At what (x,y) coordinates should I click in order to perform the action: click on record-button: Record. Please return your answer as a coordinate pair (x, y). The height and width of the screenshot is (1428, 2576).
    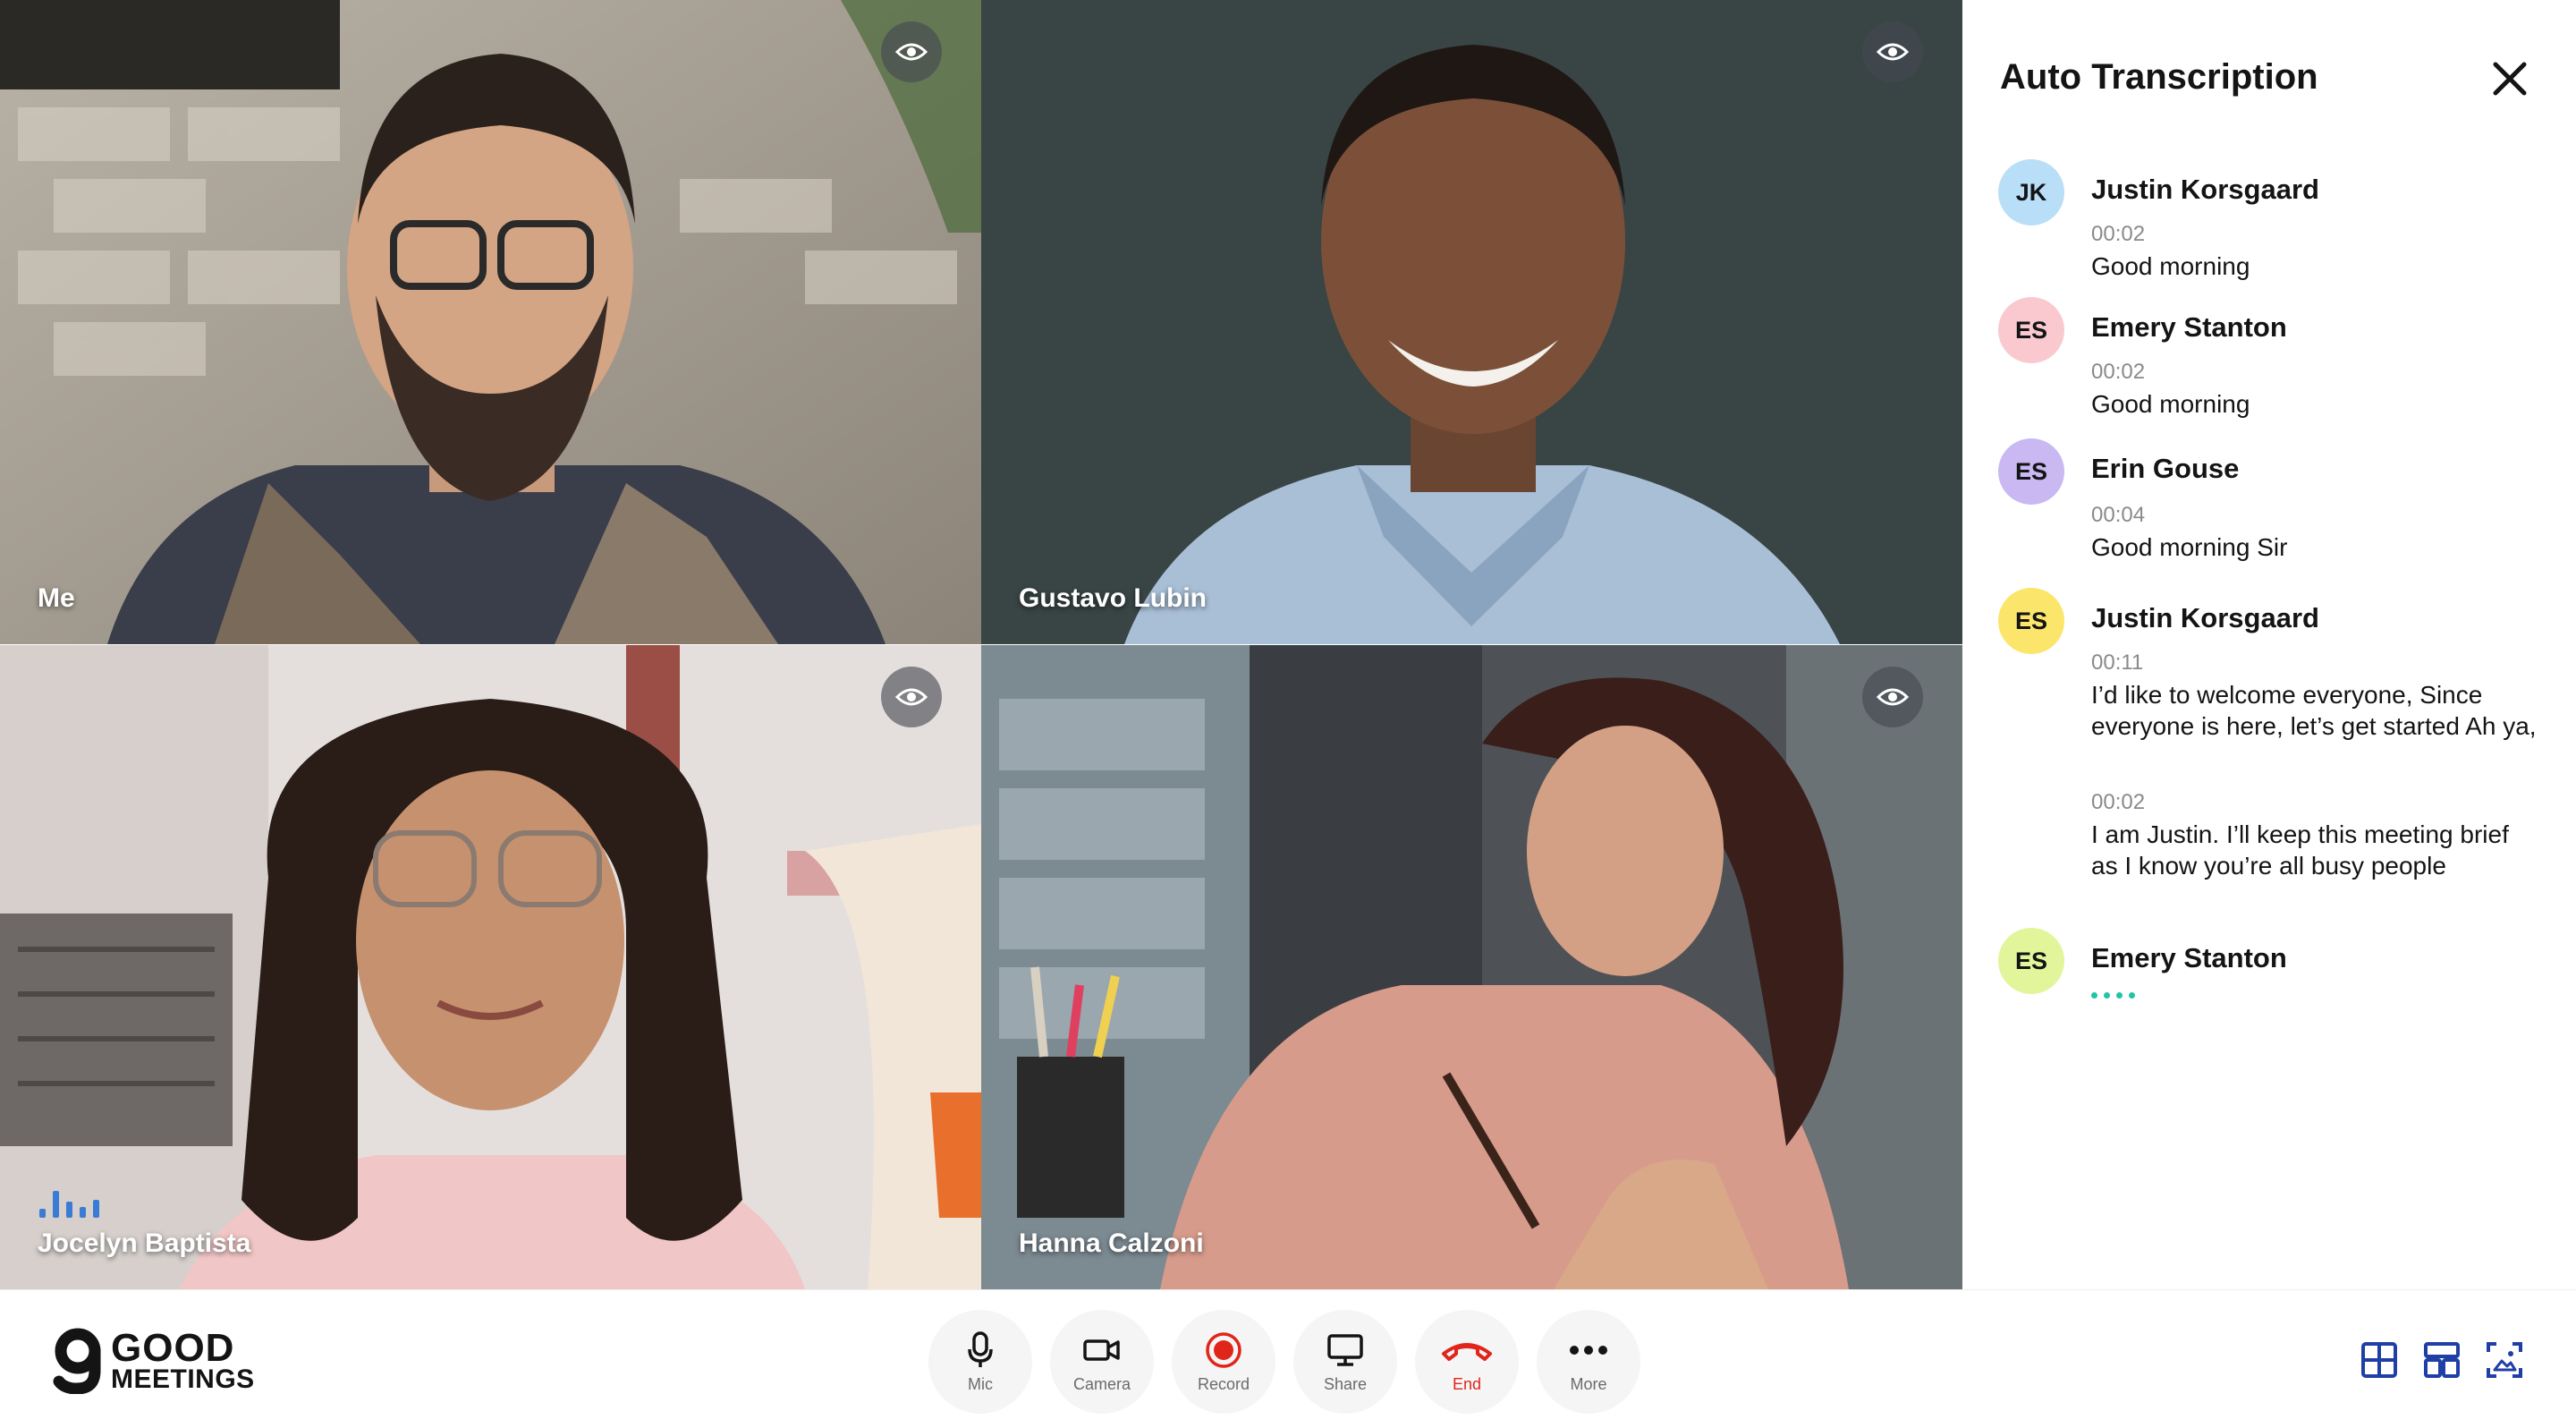
    Looking at the image, I should click on (1223, 1362).